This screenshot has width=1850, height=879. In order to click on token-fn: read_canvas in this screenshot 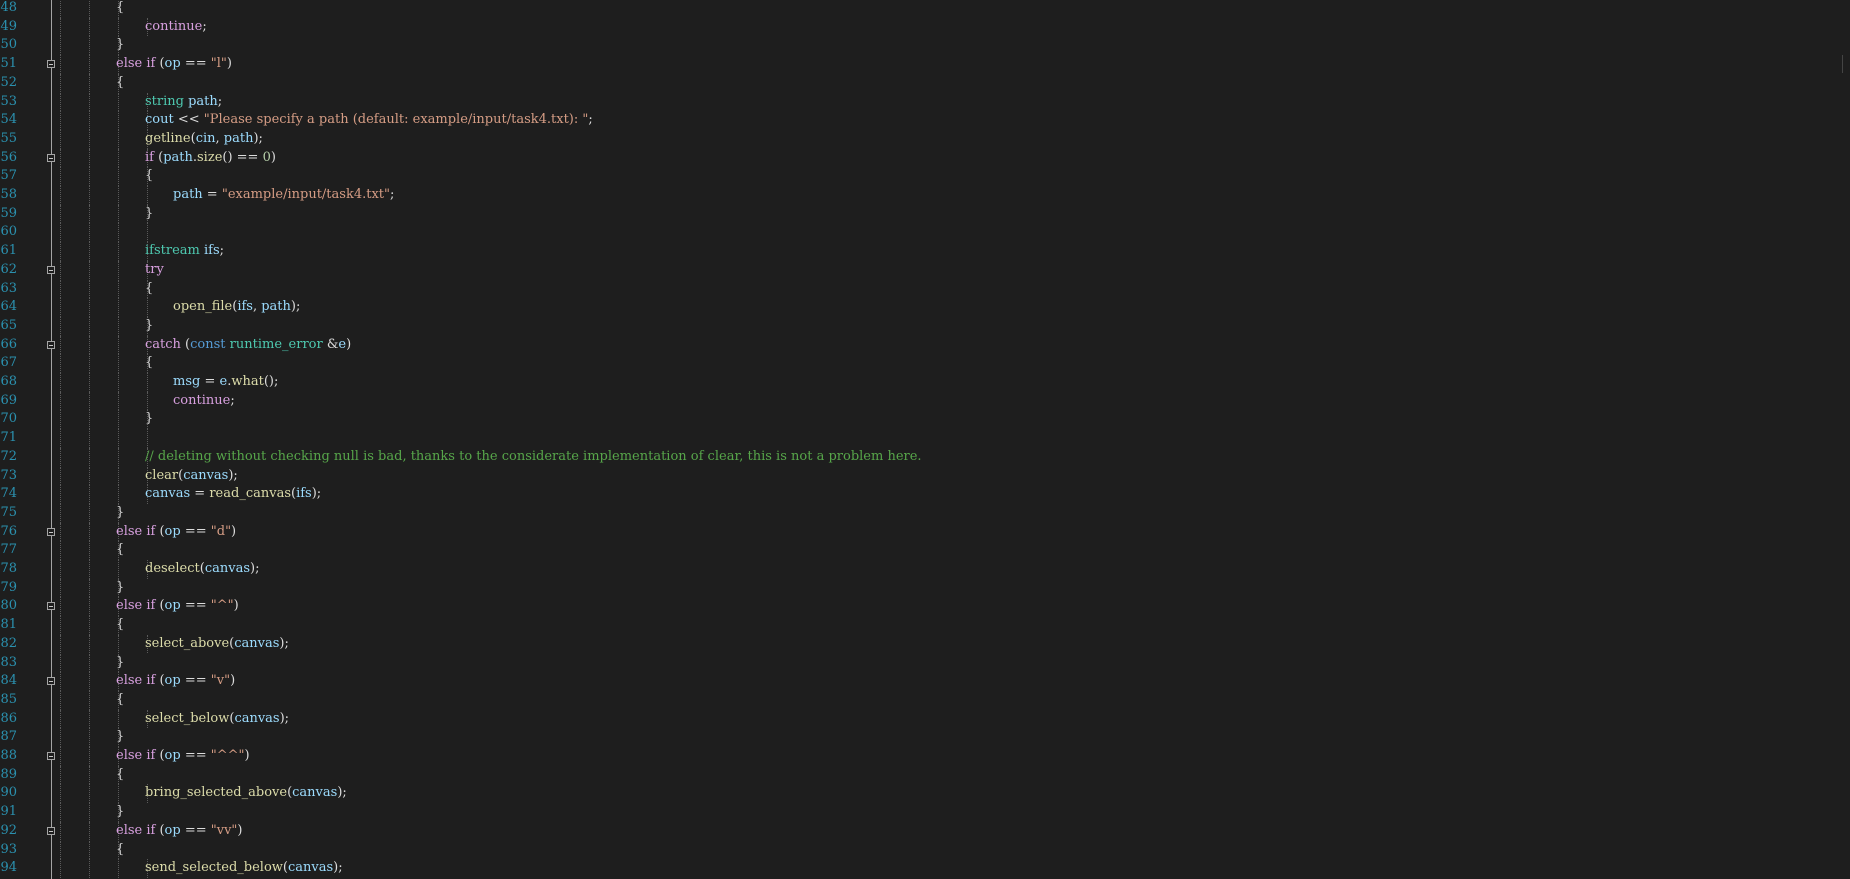, I will do `click(250, 494)`.